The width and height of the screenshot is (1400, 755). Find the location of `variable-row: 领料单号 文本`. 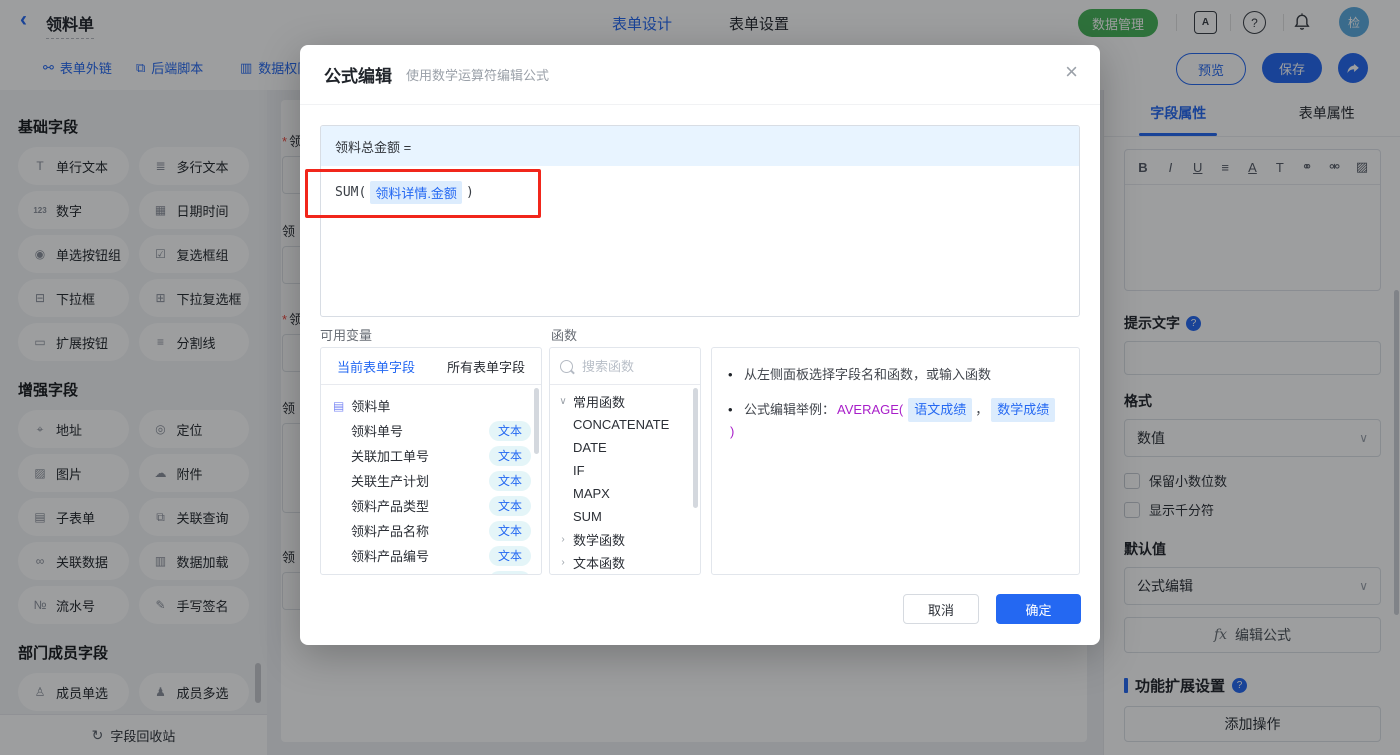

variable-row: 领料单号 文本 is located at coordinates (431, 430).